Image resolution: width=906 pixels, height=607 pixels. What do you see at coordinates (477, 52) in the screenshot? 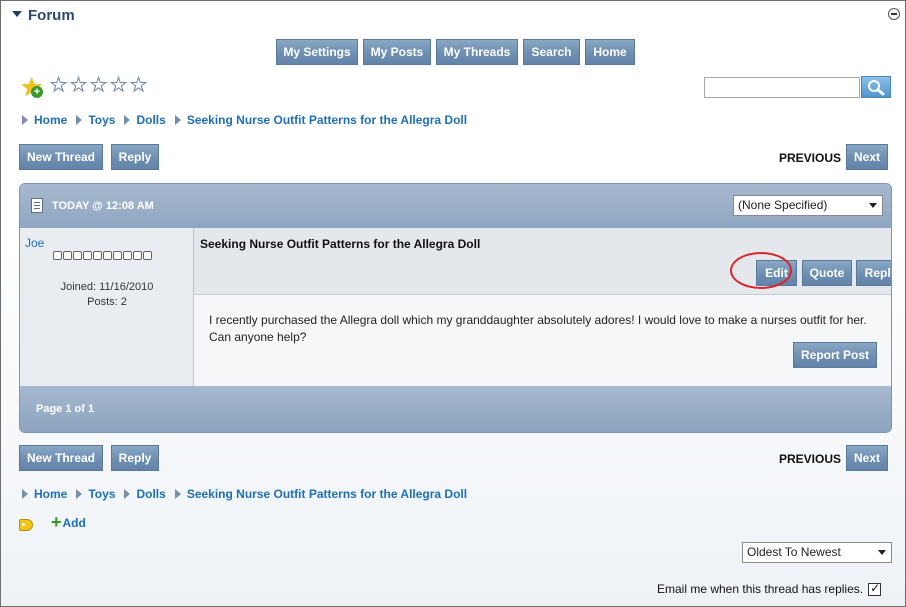
I see `my-threads-button: My Threads` at bounding box center [477, 52].